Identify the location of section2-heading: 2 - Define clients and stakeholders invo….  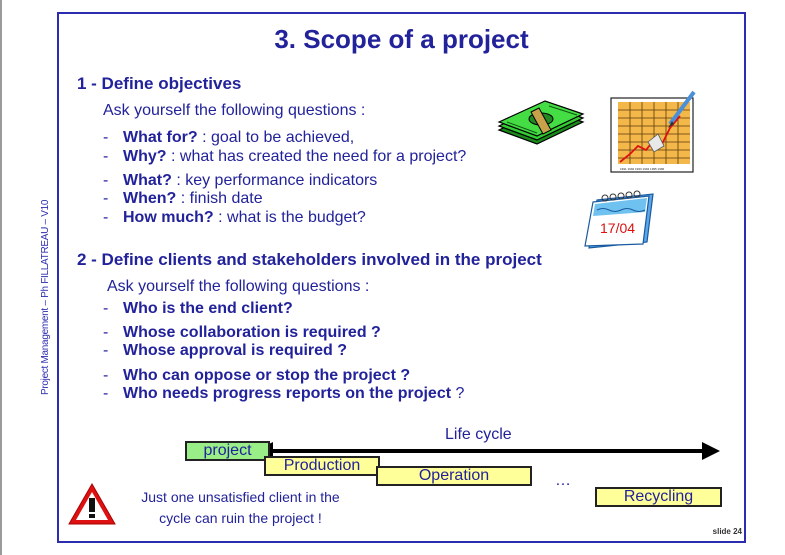
(309, 259).